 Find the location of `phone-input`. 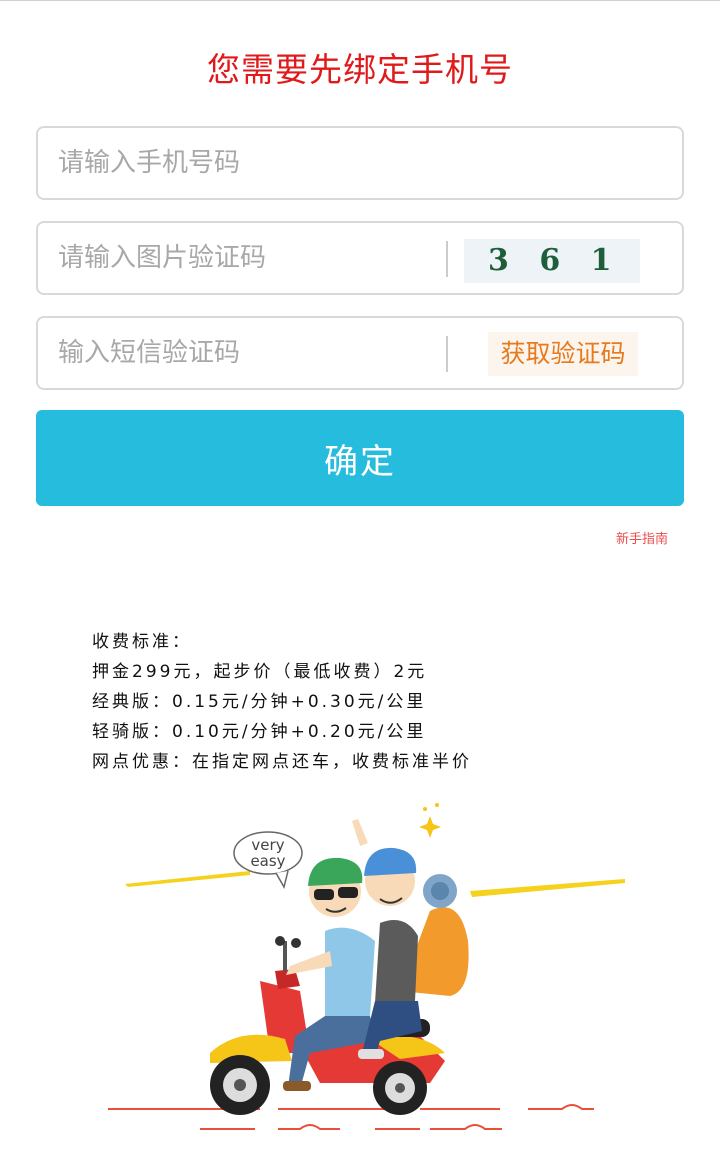

phone-input is located at coordinates (248, 163).